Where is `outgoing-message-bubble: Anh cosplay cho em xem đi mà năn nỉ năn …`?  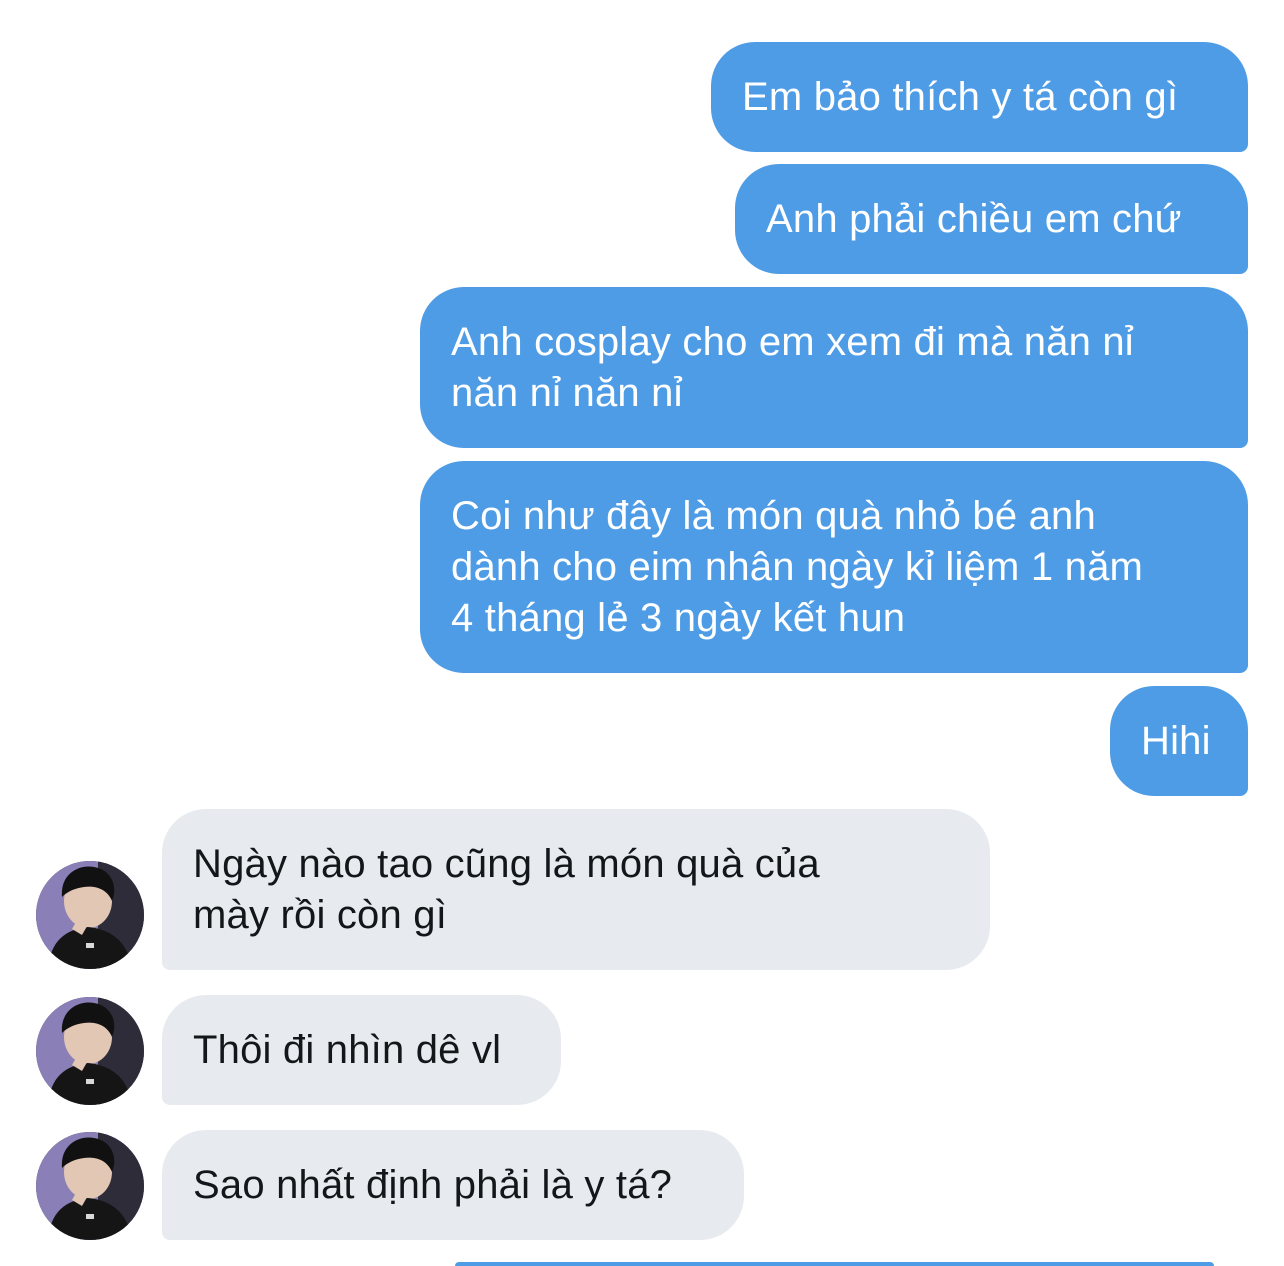
outgoing-message-bubble: Anh cosplay cho em xem đi mà năn nỉ năn … is located at coordinates (834, 367).